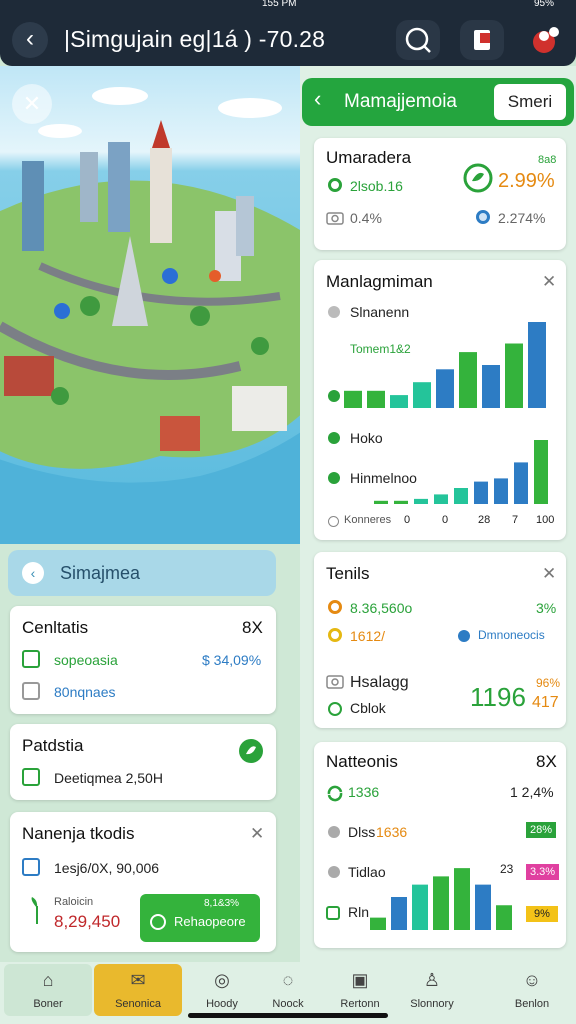 The image size is (576, 1024). I want to click on row-value-2: 0.4%, so click(366, 218).